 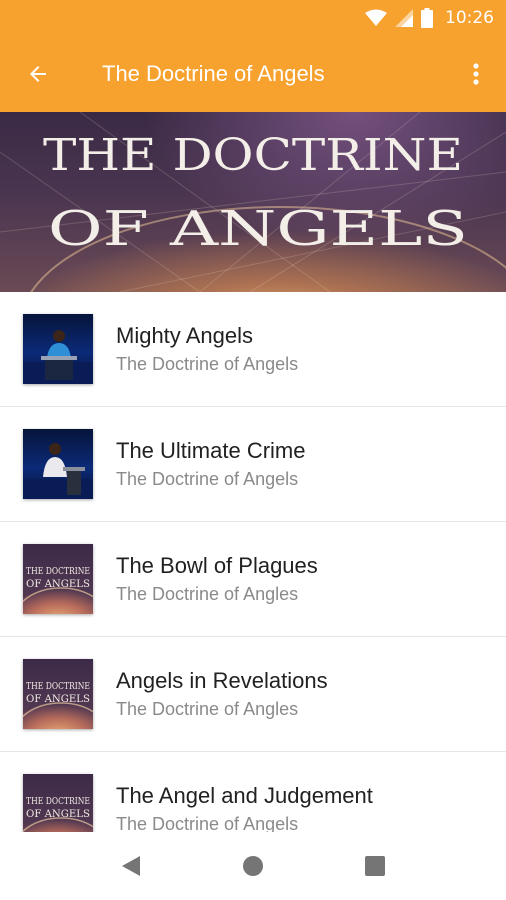 I want to click on more-vert-icon, so click(x=476, y=74).